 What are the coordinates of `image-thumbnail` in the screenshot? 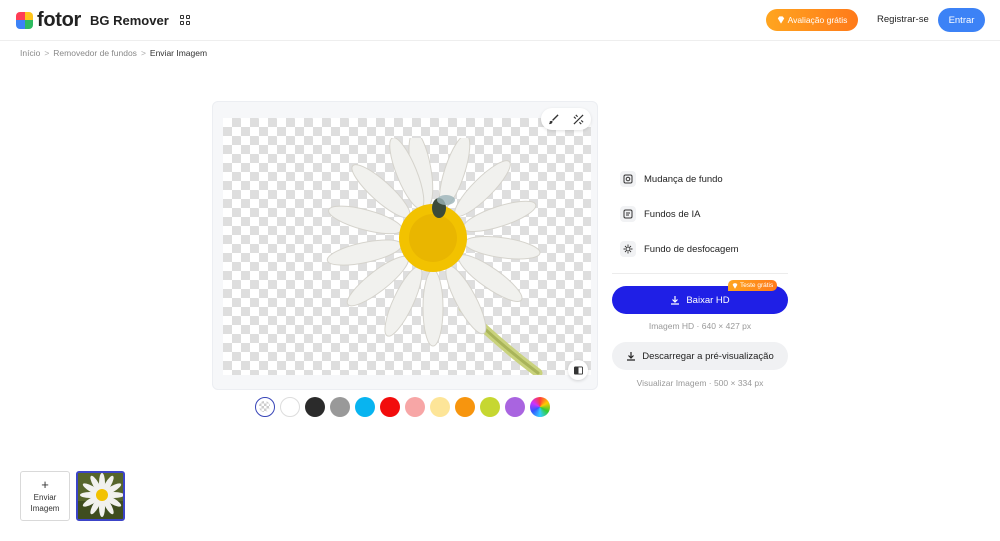 It's located at (100, 496).